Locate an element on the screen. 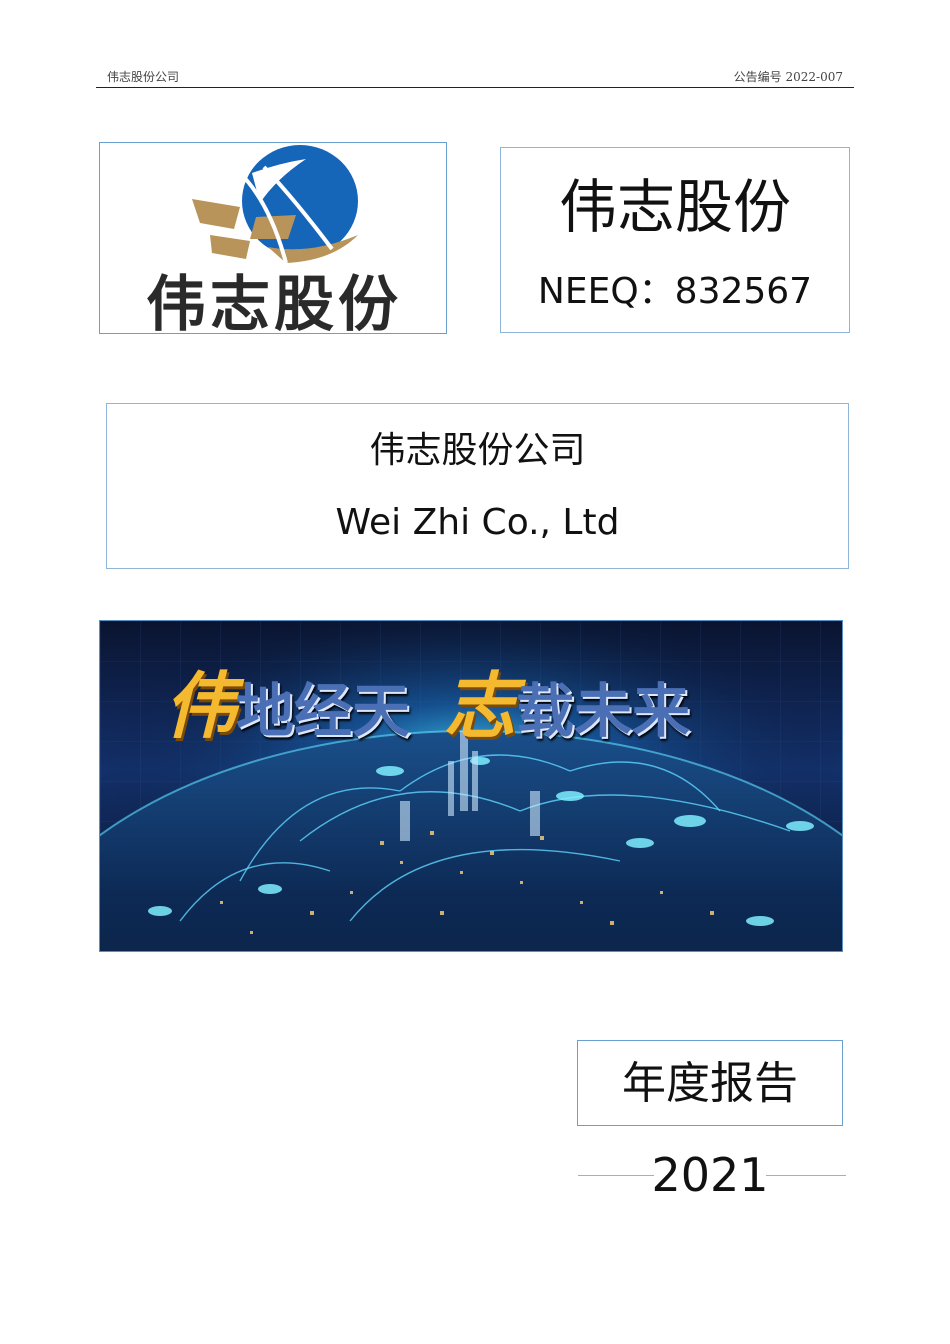 The height and width of the screenshot is (1344, 950). slogan-lead-char-1: 伟 is located at coordinates (200, 706).